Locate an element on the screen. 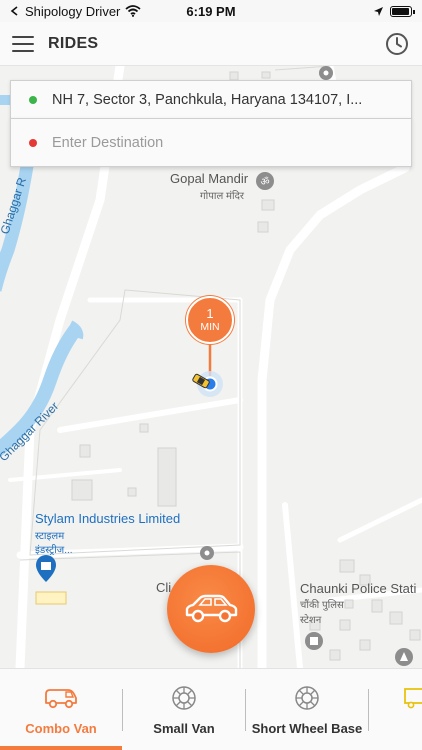 This screenshot has width=422, height=750. tab-label: Small Van is located at coordinates (184, 728).